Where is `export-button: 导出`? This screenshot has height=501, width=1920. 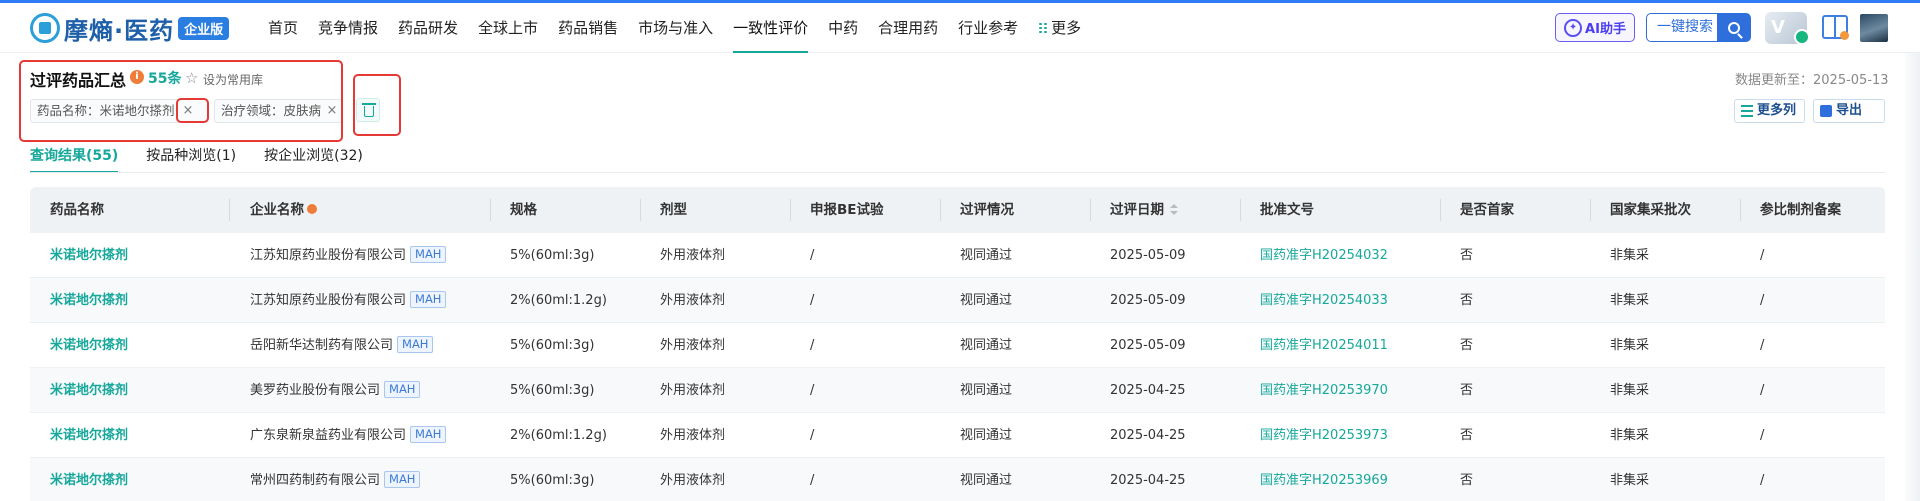
export-button: 导出 is located at coordinates (1849, 111).